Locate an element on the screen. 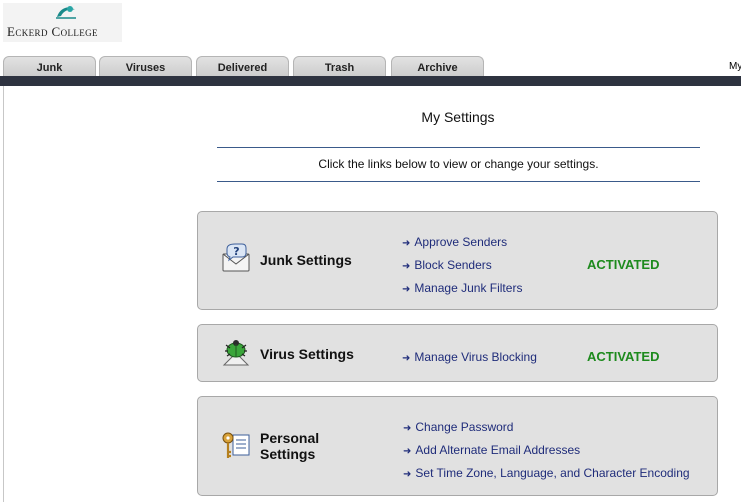 This screenshot has width=741, height=502. add-alternate-email-link: ➜ Add Alternate Email Addresses is located at coordinates (491, 450).